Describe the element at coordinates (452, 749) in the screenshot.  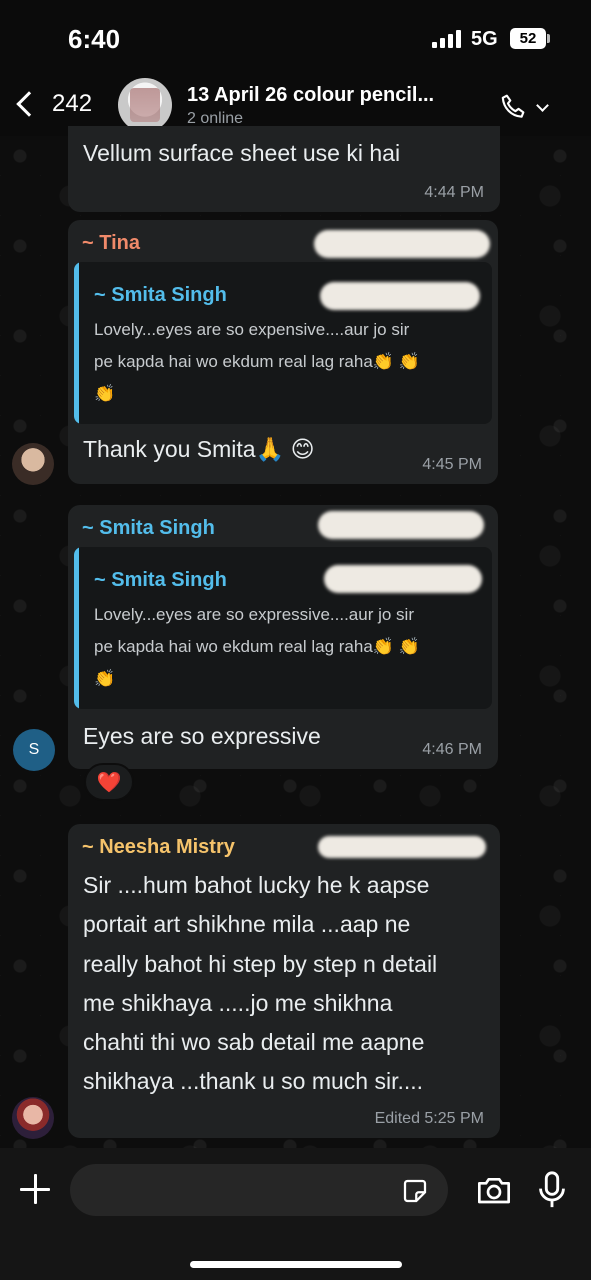
I see `message-time: 4:46 PM` at that location.